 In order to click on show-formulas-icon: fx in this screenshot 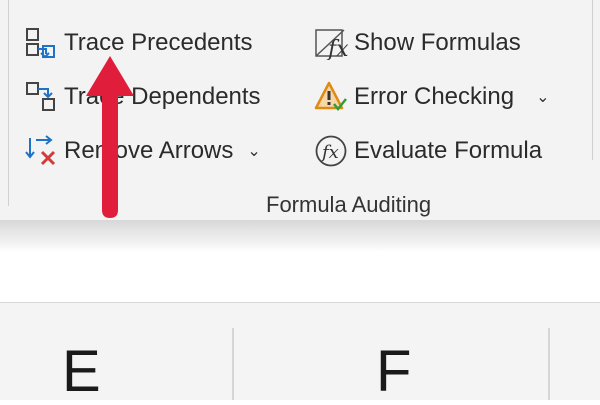, I will do `click(331, 44)`.